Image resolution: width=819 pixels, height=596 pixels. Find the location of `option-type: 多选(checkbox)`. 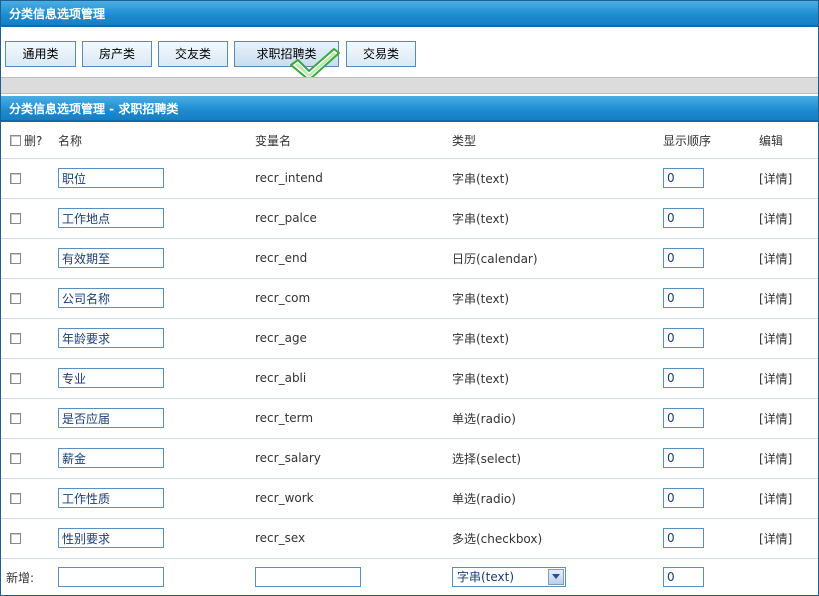

option-type: 多选(checkbox) is located at coordinates (497, 538).